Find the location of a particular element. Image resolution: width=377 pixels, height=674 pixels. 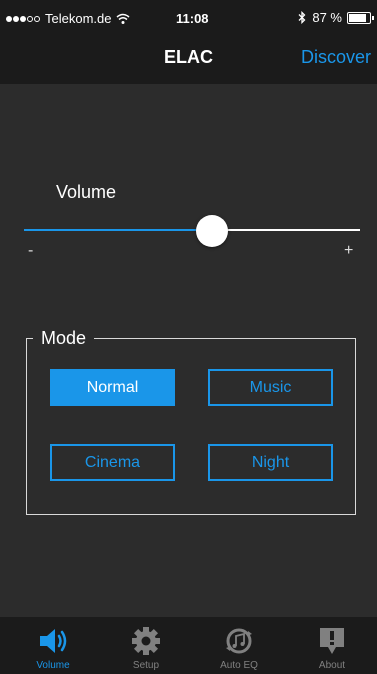

mode-night-button: Night is located at coordinates (270, 462).